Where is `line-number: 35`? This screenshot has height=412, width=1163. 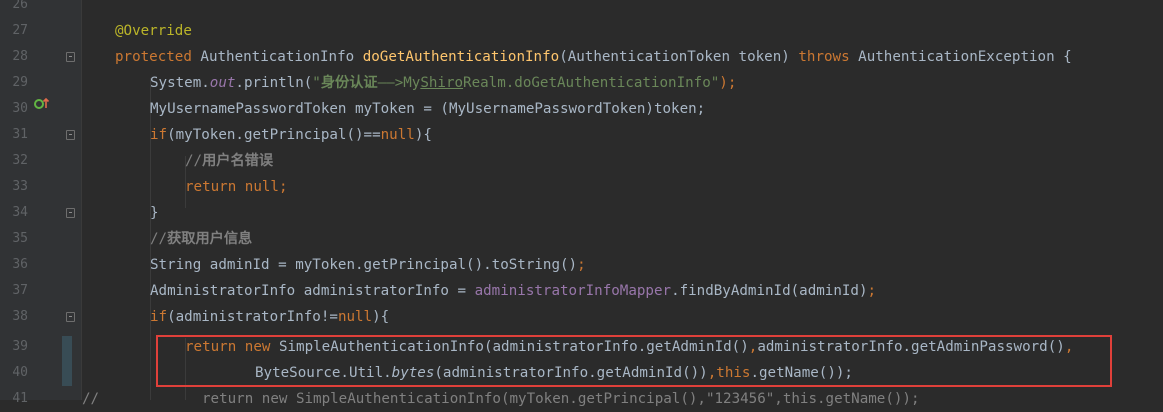
line-number: 35 is located at coordinates (20, 238).